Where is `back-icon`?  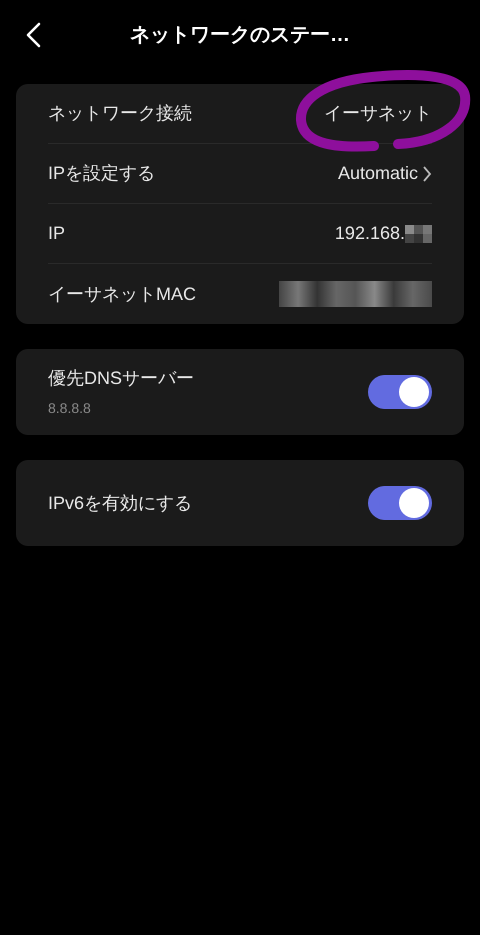 back-icon is located at coordinates (33, 35).